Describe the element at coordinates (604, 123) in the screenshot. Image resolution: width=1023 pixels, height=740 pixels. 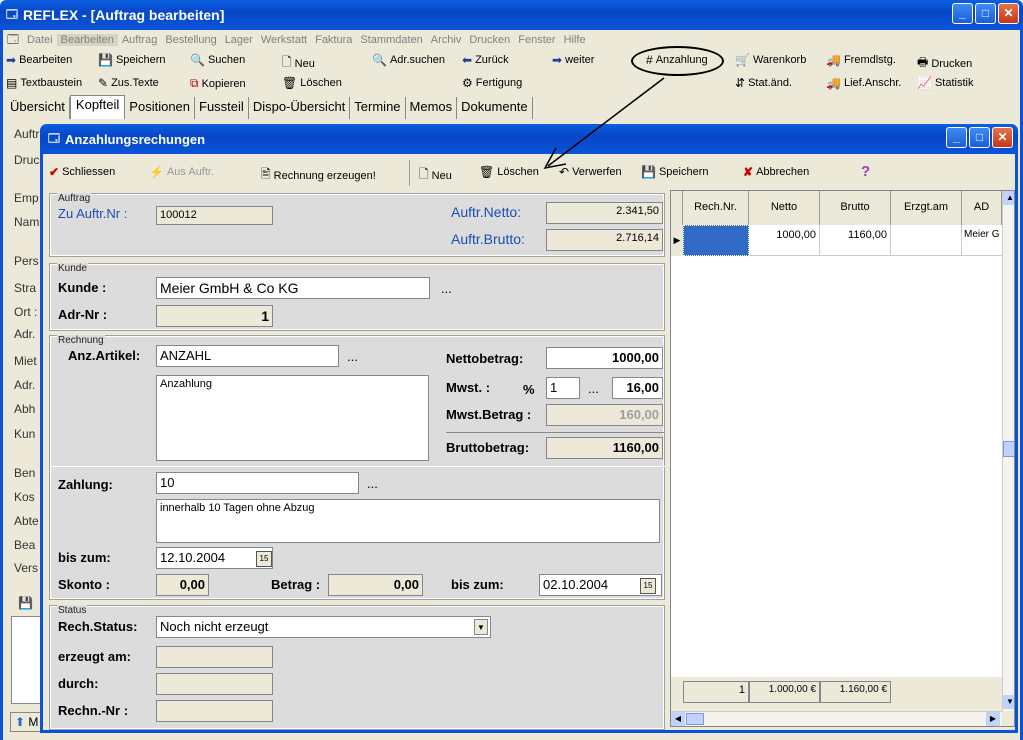
I see `annotation-arrow` at that location.